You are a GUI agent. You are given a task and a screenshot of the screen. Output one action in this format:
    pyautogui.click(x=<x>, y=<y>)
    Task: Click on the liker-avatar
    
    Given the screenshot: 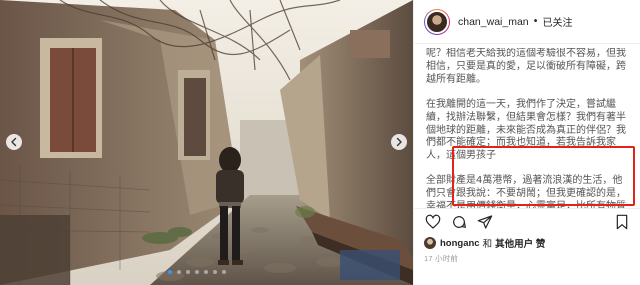 What is the action you would take?
    pyautogui.click(x=430, y=243)
    